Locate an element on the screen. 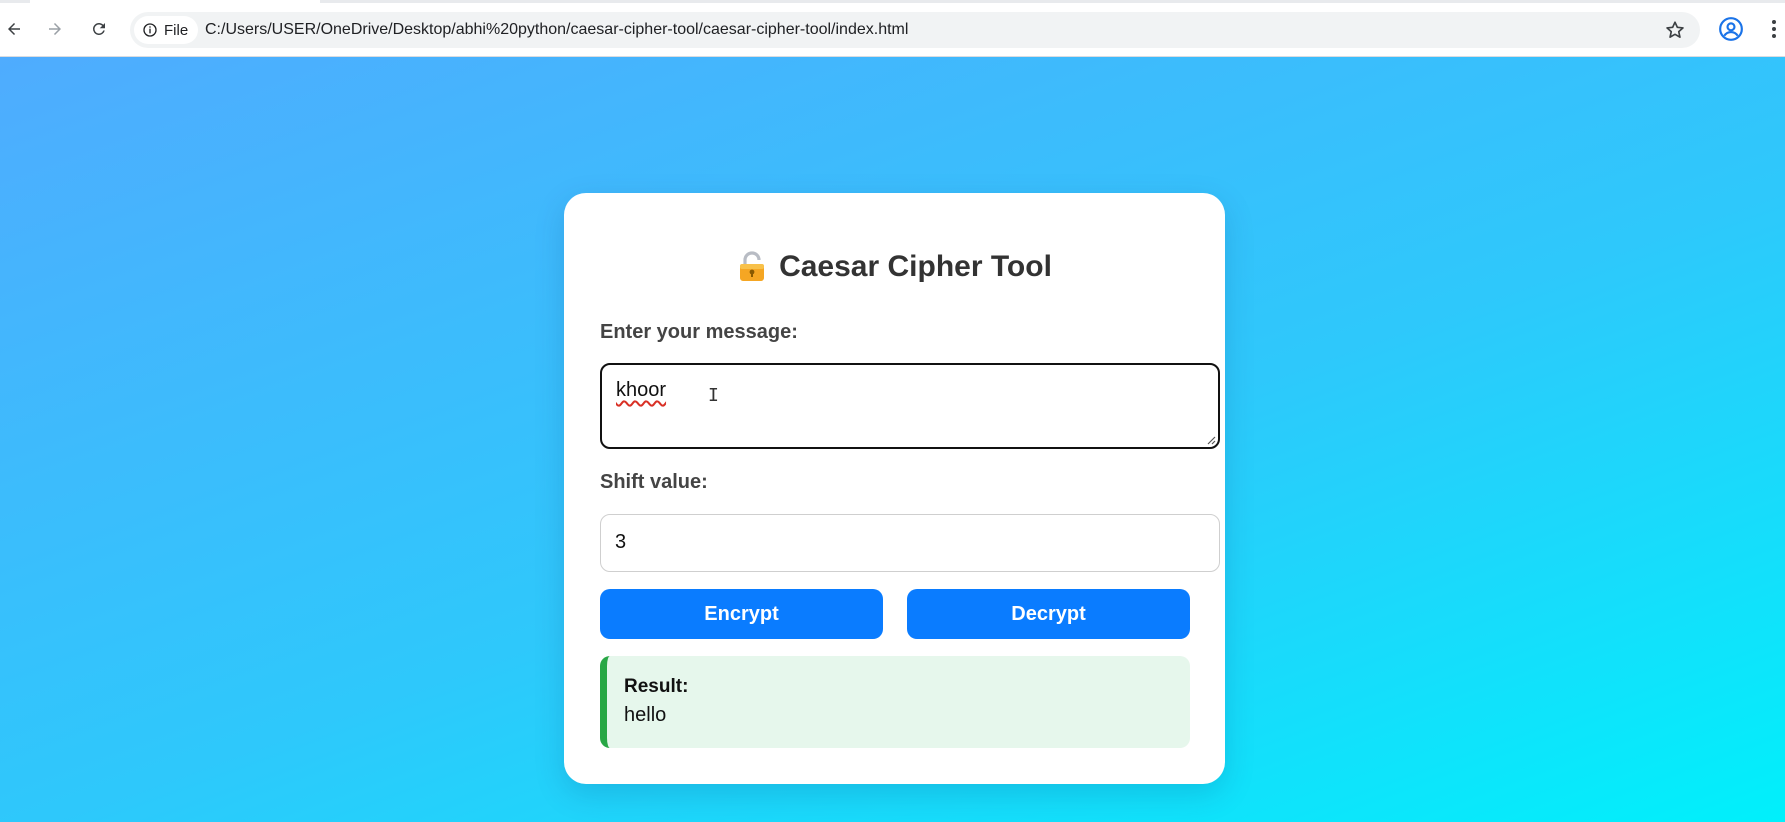 Image resolution: width=1785 pixels, height=822 pixels. message-text: khoor is located at coordinates (641, 390).